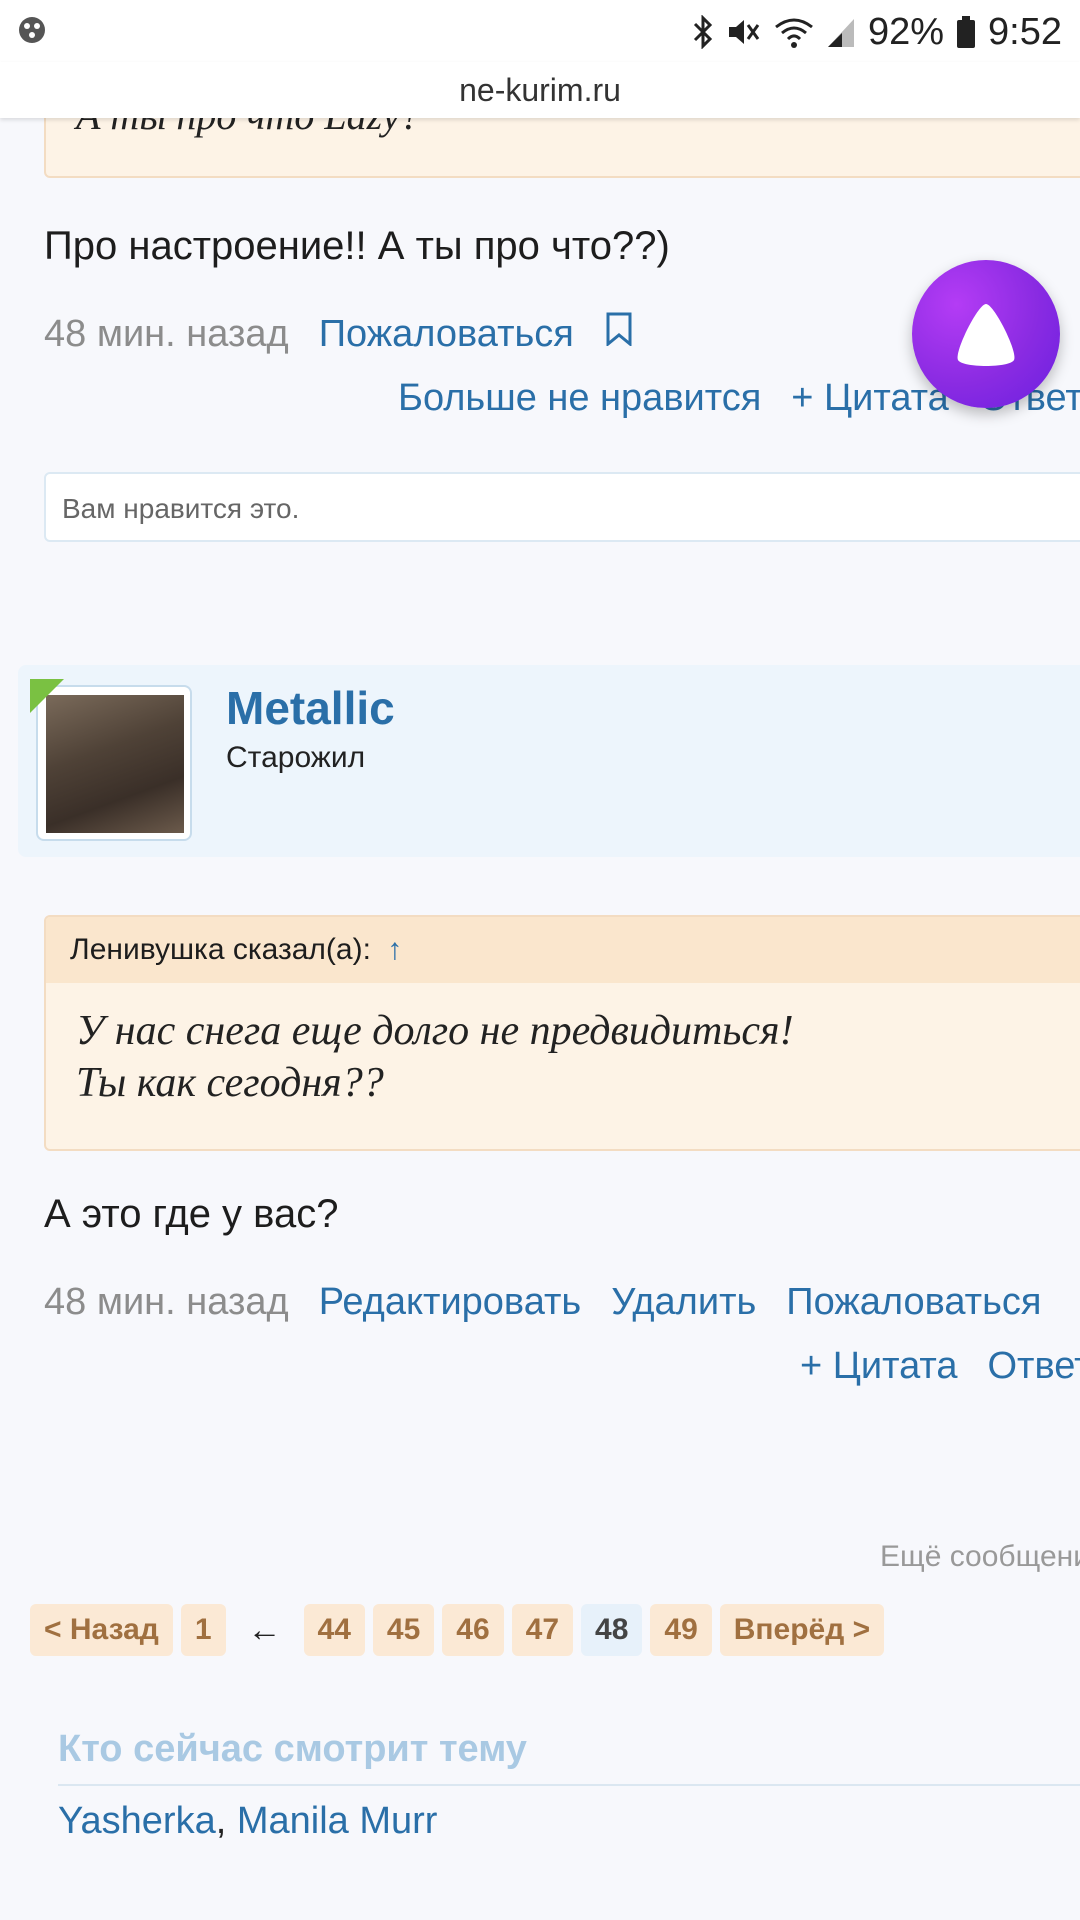 This screenshot has width=1080, height=1920. I want to click on next-page-button: Вперёд >, so click(802, 1630).